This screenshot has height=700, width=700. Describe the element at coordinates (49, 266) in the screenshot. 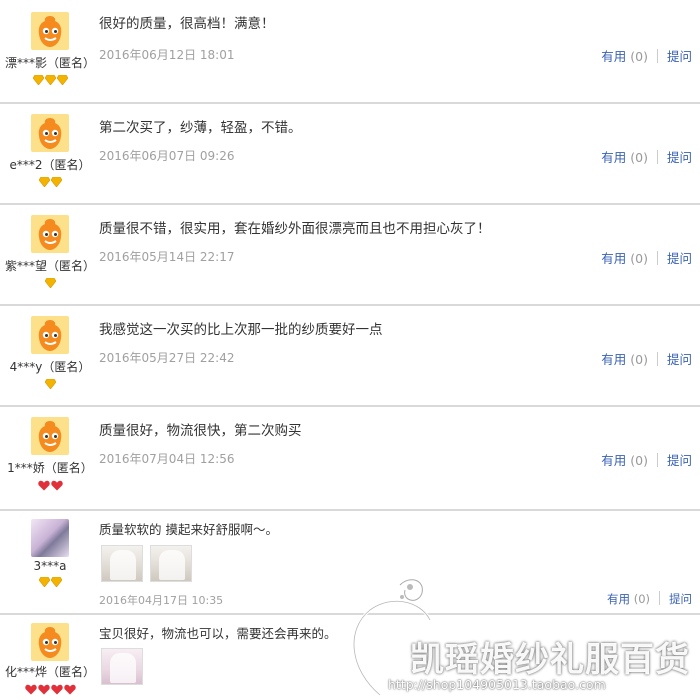

I see `reviewer-name: 紫***望（匿名）` at that location.